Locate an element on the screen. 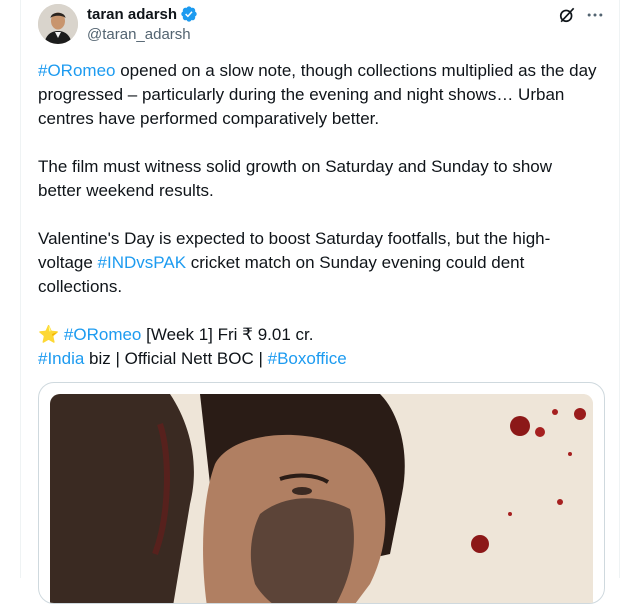  timeline-border-left is located at coordinates (20, 289).